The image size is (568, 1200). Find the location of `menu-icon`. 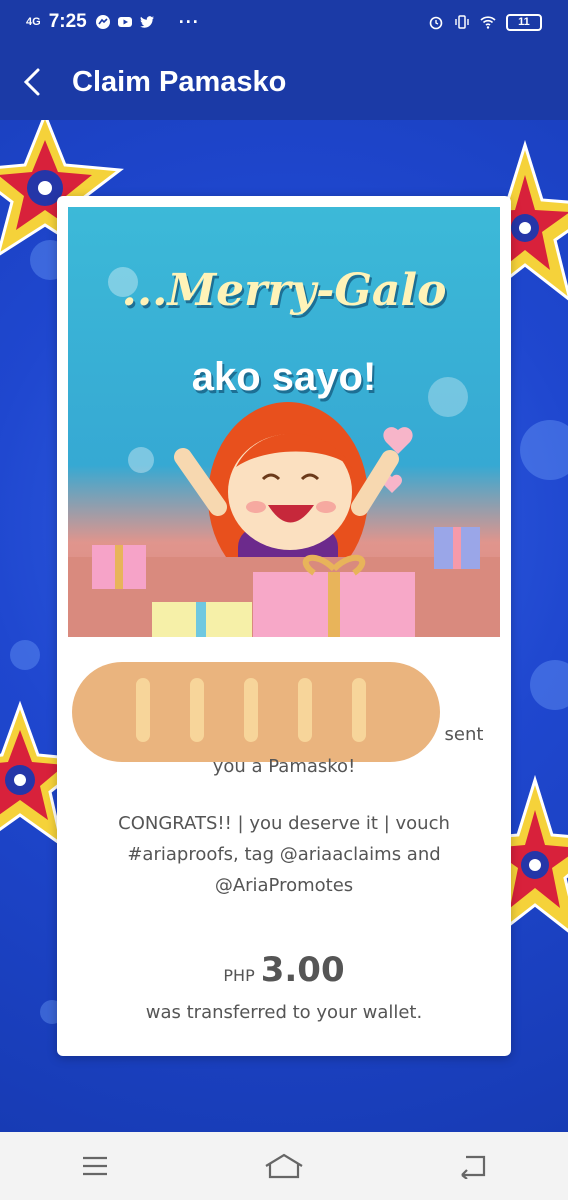

menu-icon is located at coordinates (94, 1166).